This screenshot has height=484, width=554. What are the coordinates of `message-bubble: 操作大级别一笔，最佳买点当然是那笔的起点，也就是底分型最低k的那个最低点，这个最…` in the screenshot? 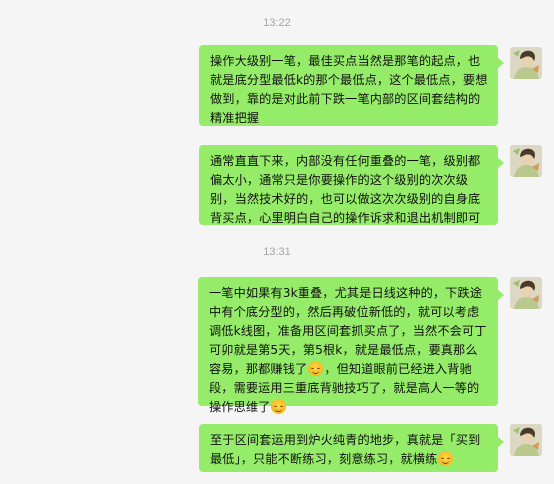 It's located at (351, 85).